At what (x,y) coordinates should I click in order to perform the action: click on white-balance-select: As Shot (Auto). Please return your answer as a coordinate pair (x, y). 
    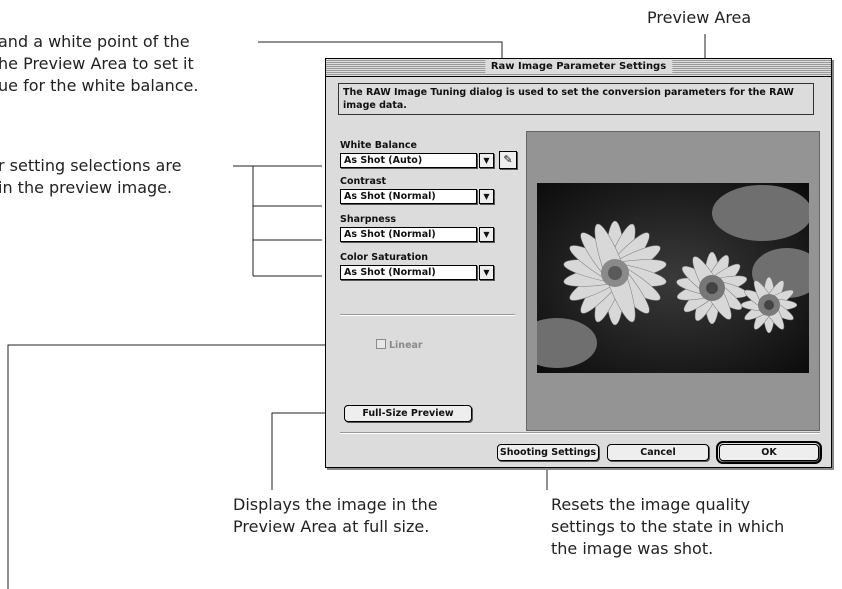
    Looking at the image, I should click on (408, 160).